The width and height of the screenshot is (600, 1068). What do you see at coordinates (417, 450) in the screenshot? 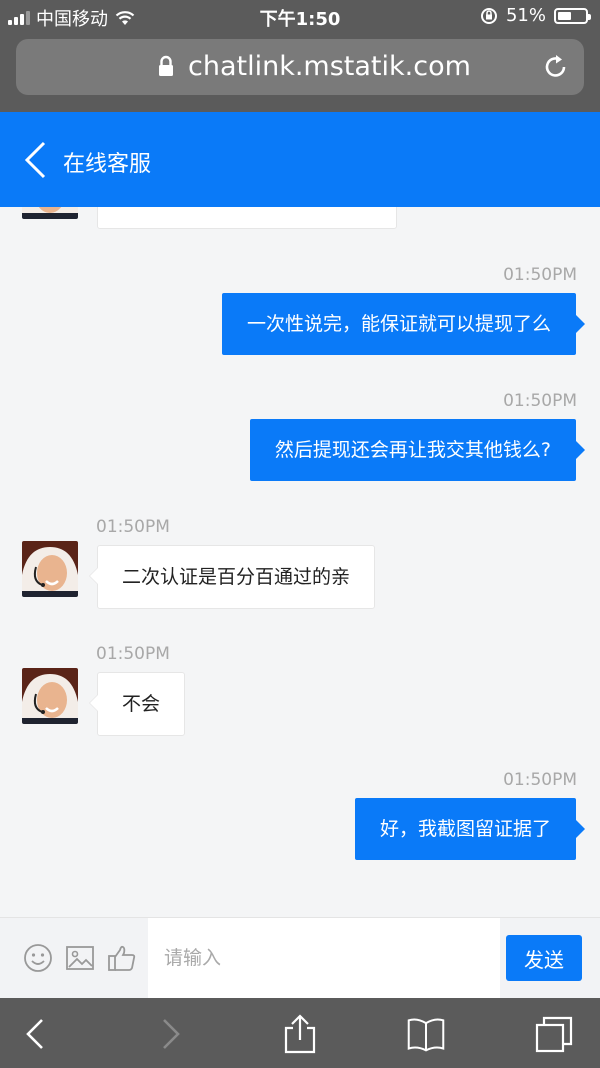
I see `message-bubble-user: 然后提现还会再让我交其他钱么?` at bounding box center [417, 450].